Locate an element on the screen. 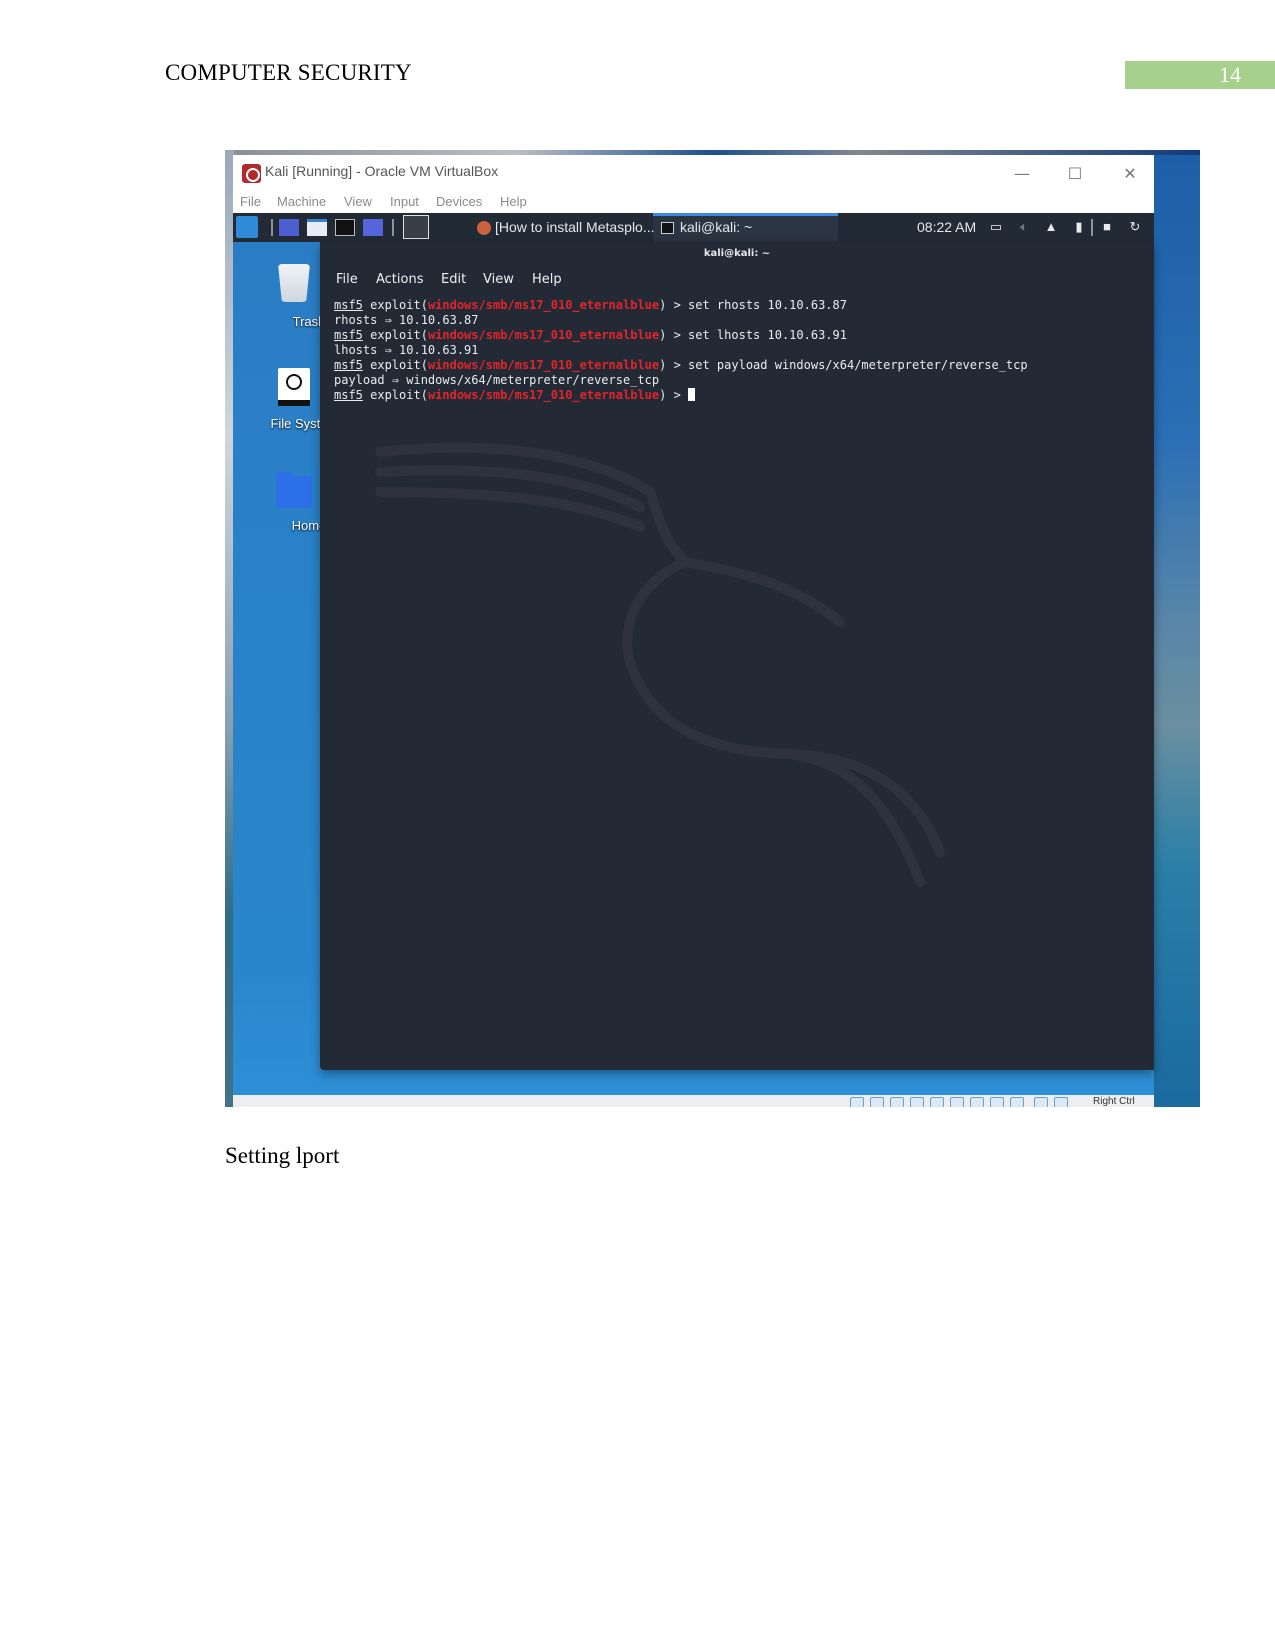  prompt-command: ) > set lhosts 10.10.63.91 is located at coordinates (753, 335).